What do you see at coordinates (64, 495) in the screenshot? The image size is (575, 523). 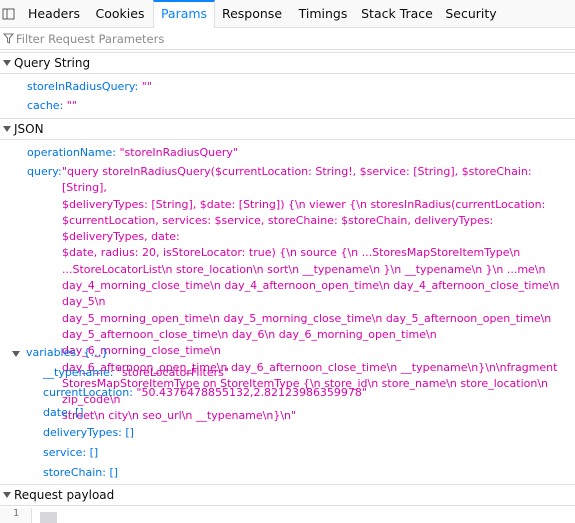 I see `section-title: Request payload` at bounding box center [64, 495].